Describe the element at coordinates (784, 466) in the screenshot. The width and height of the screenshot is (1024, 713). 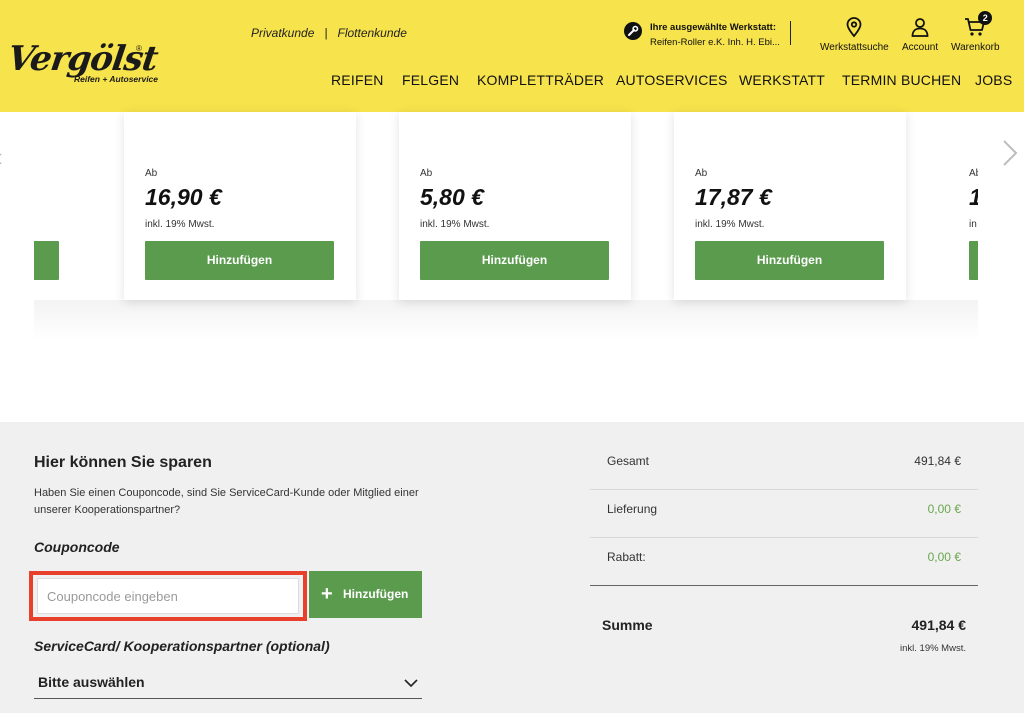
I see `total-row-gesamt: Gesamt 491,84 €` at that location.